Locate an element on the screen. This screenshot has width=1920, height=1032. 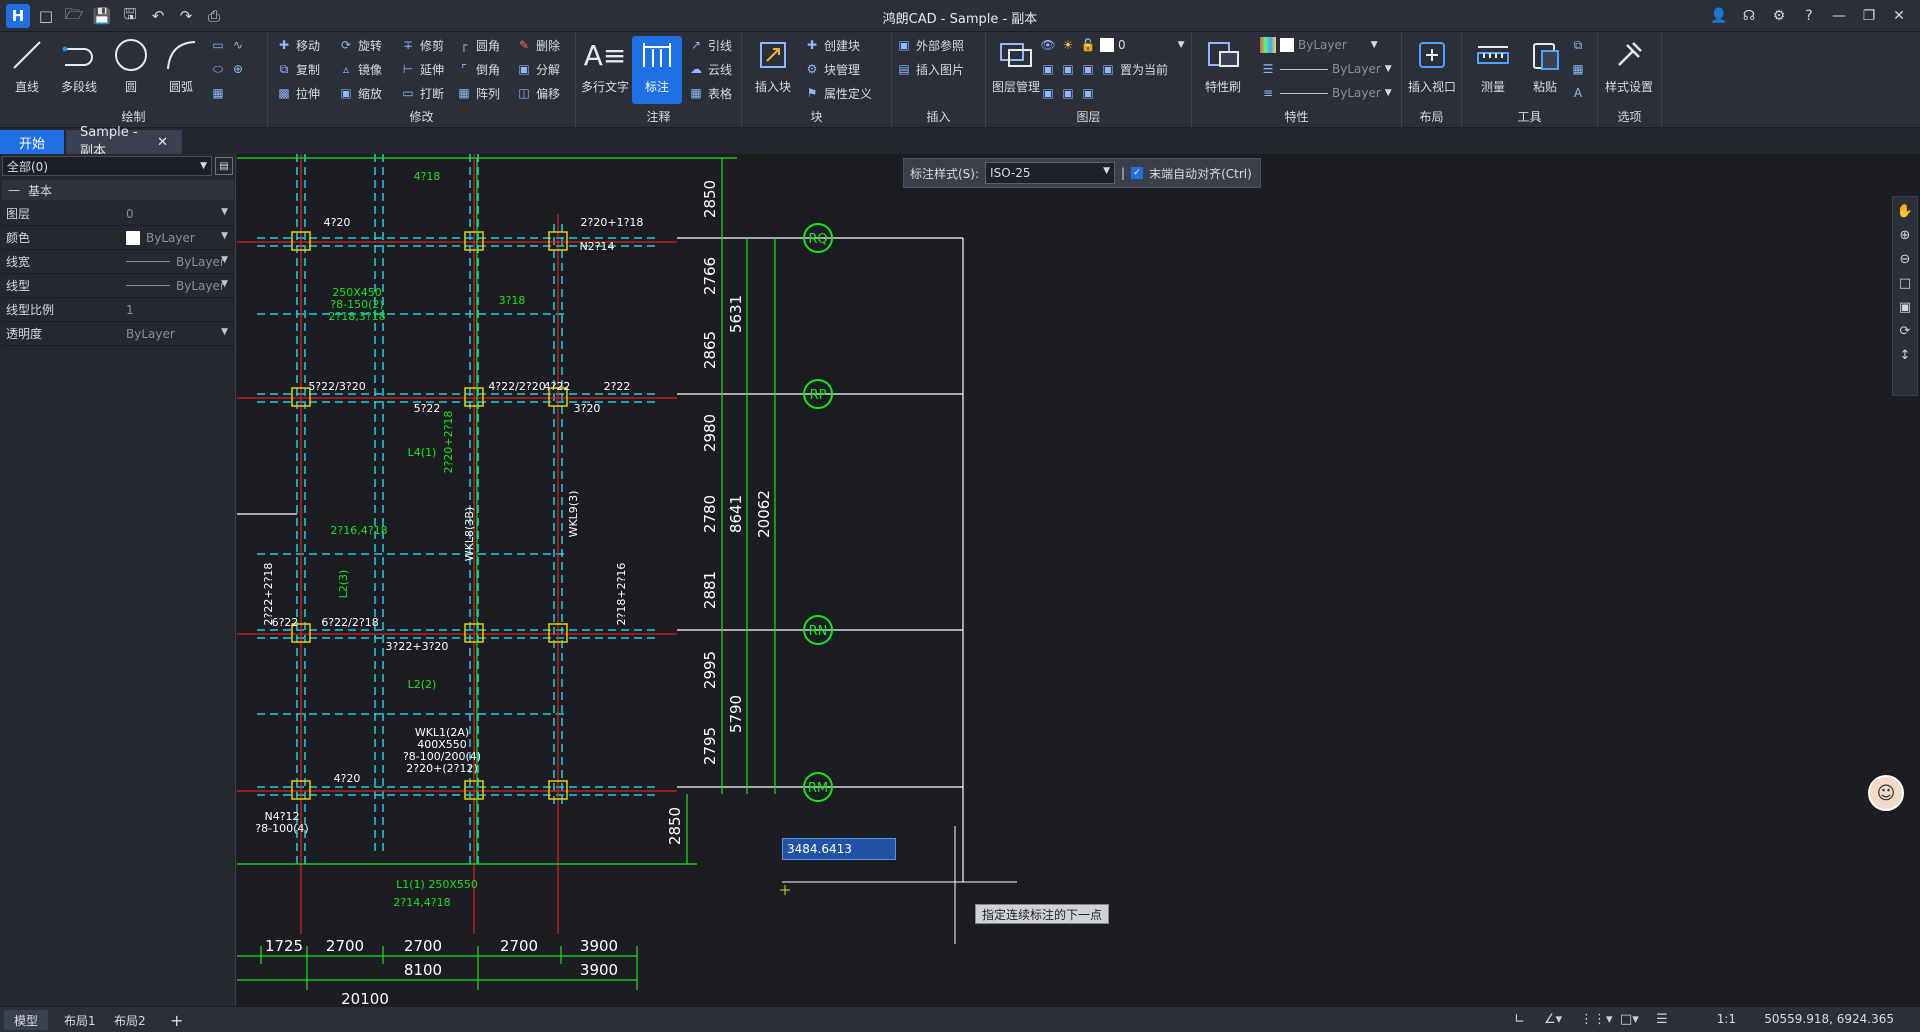
offset-tool: ◫ 偏移 is located at coordinates (538, 93).